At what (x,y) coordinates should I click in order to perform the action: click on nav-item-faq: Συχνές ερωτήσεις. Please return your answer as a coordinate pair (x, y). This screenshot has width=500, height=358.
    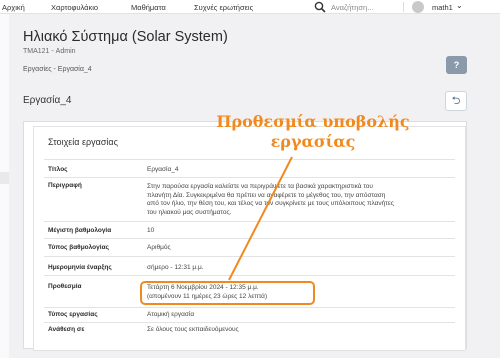
    Looking at the image, I should click on (223, 7).